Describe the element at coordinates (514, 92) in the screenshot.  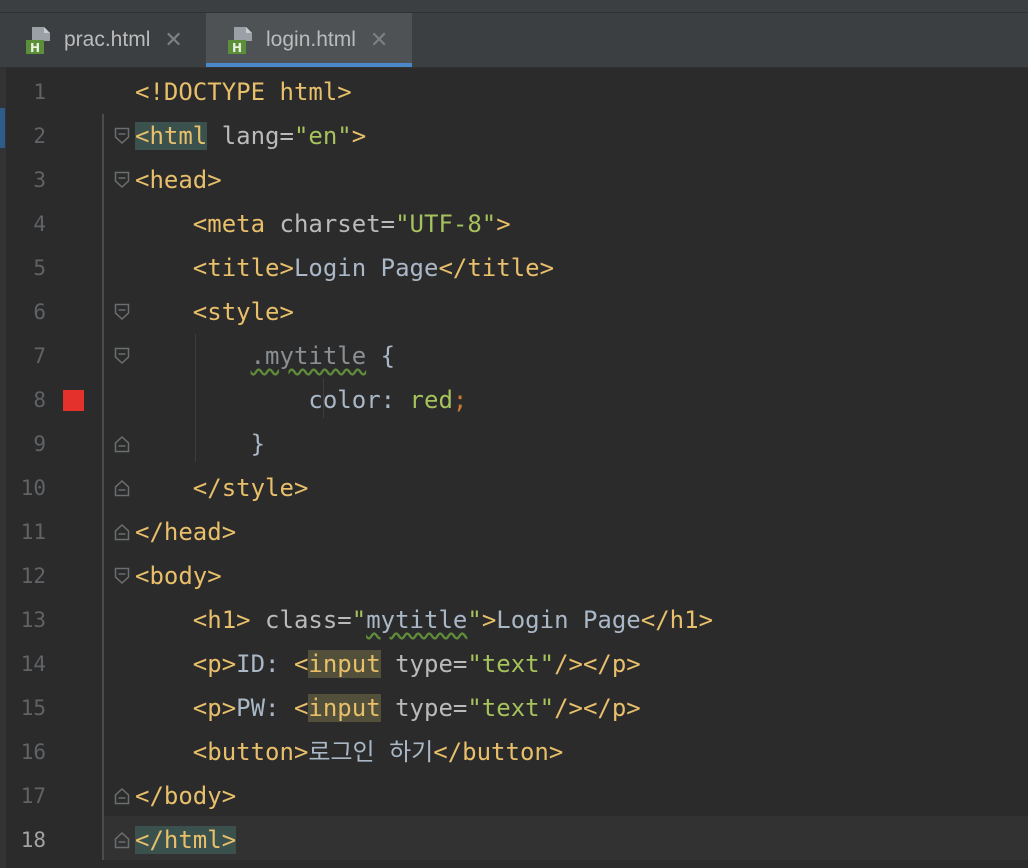
I see `code-line: 1 <!DOCTYPE html>` at that location.